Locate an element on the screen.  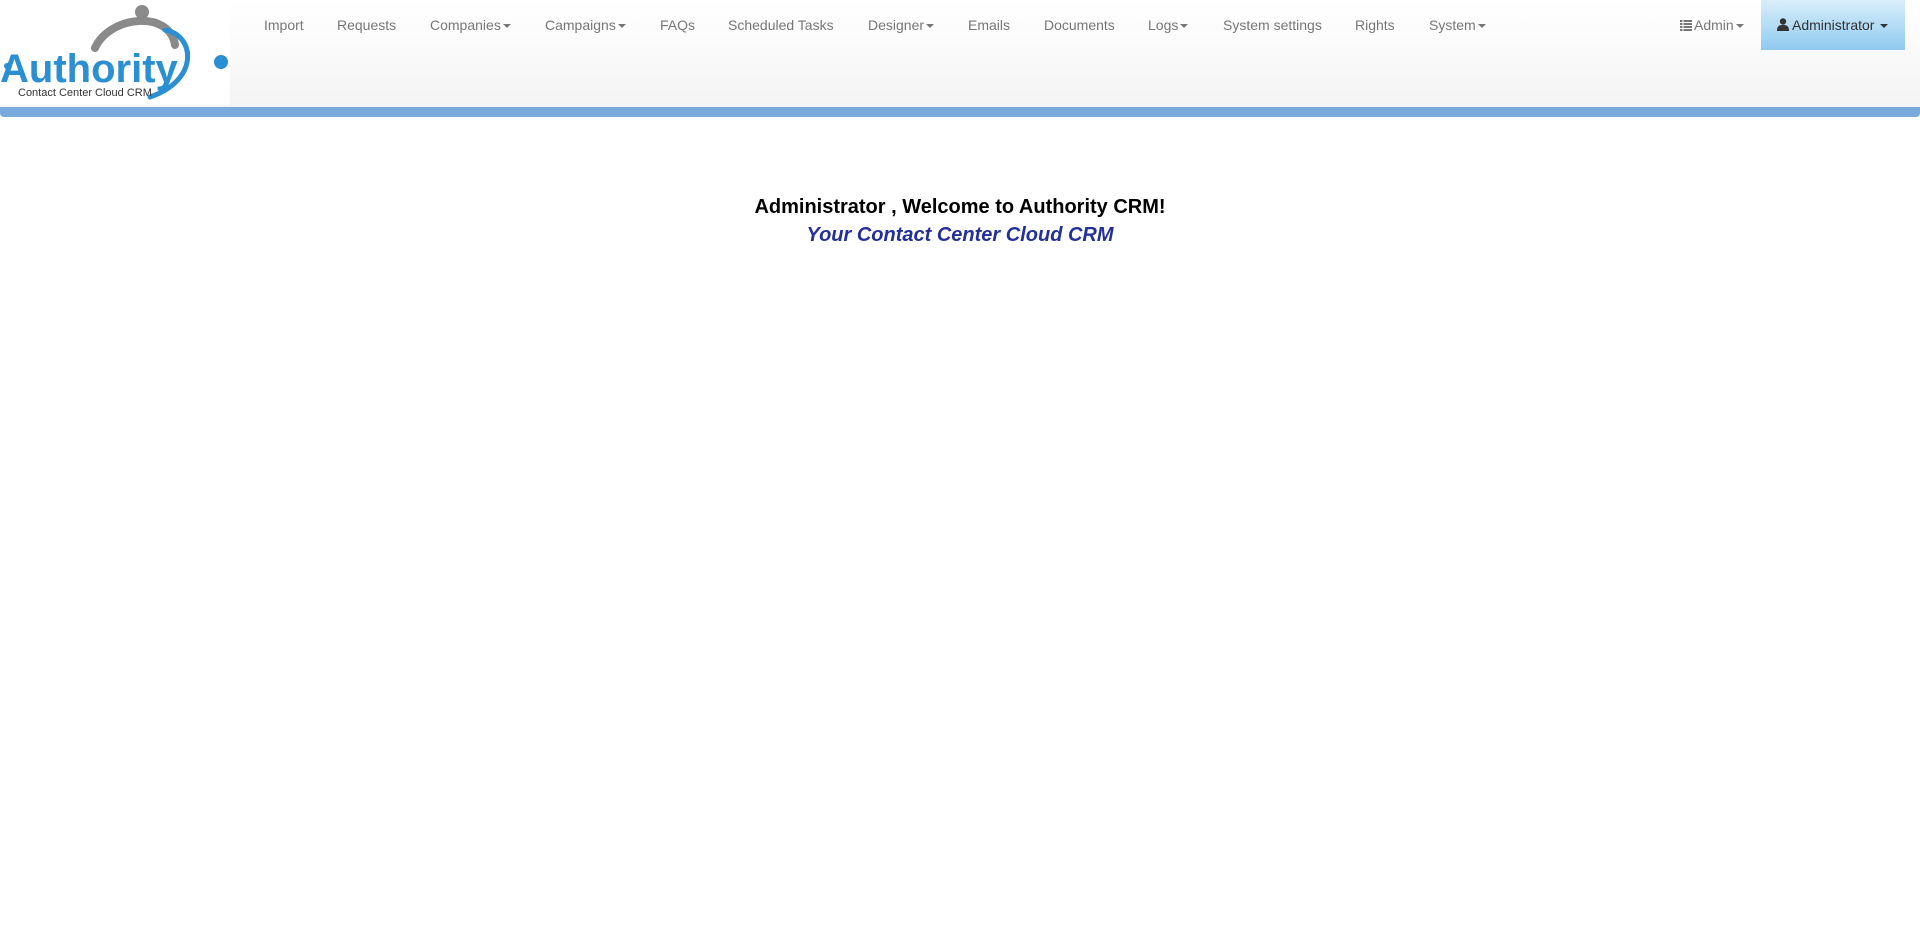
user-menu-label: Administrator is located at coordinates (1833, 25).